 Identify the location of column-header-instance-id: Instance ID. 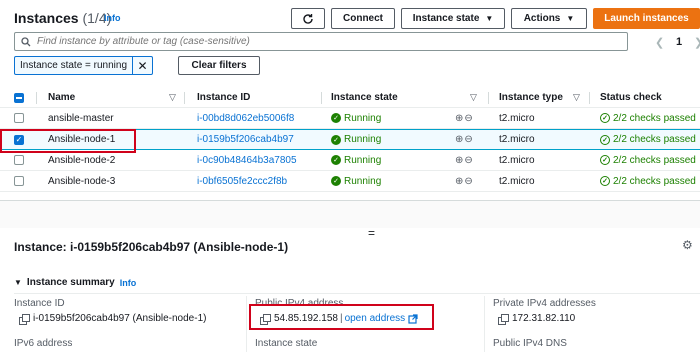
(223, 97).